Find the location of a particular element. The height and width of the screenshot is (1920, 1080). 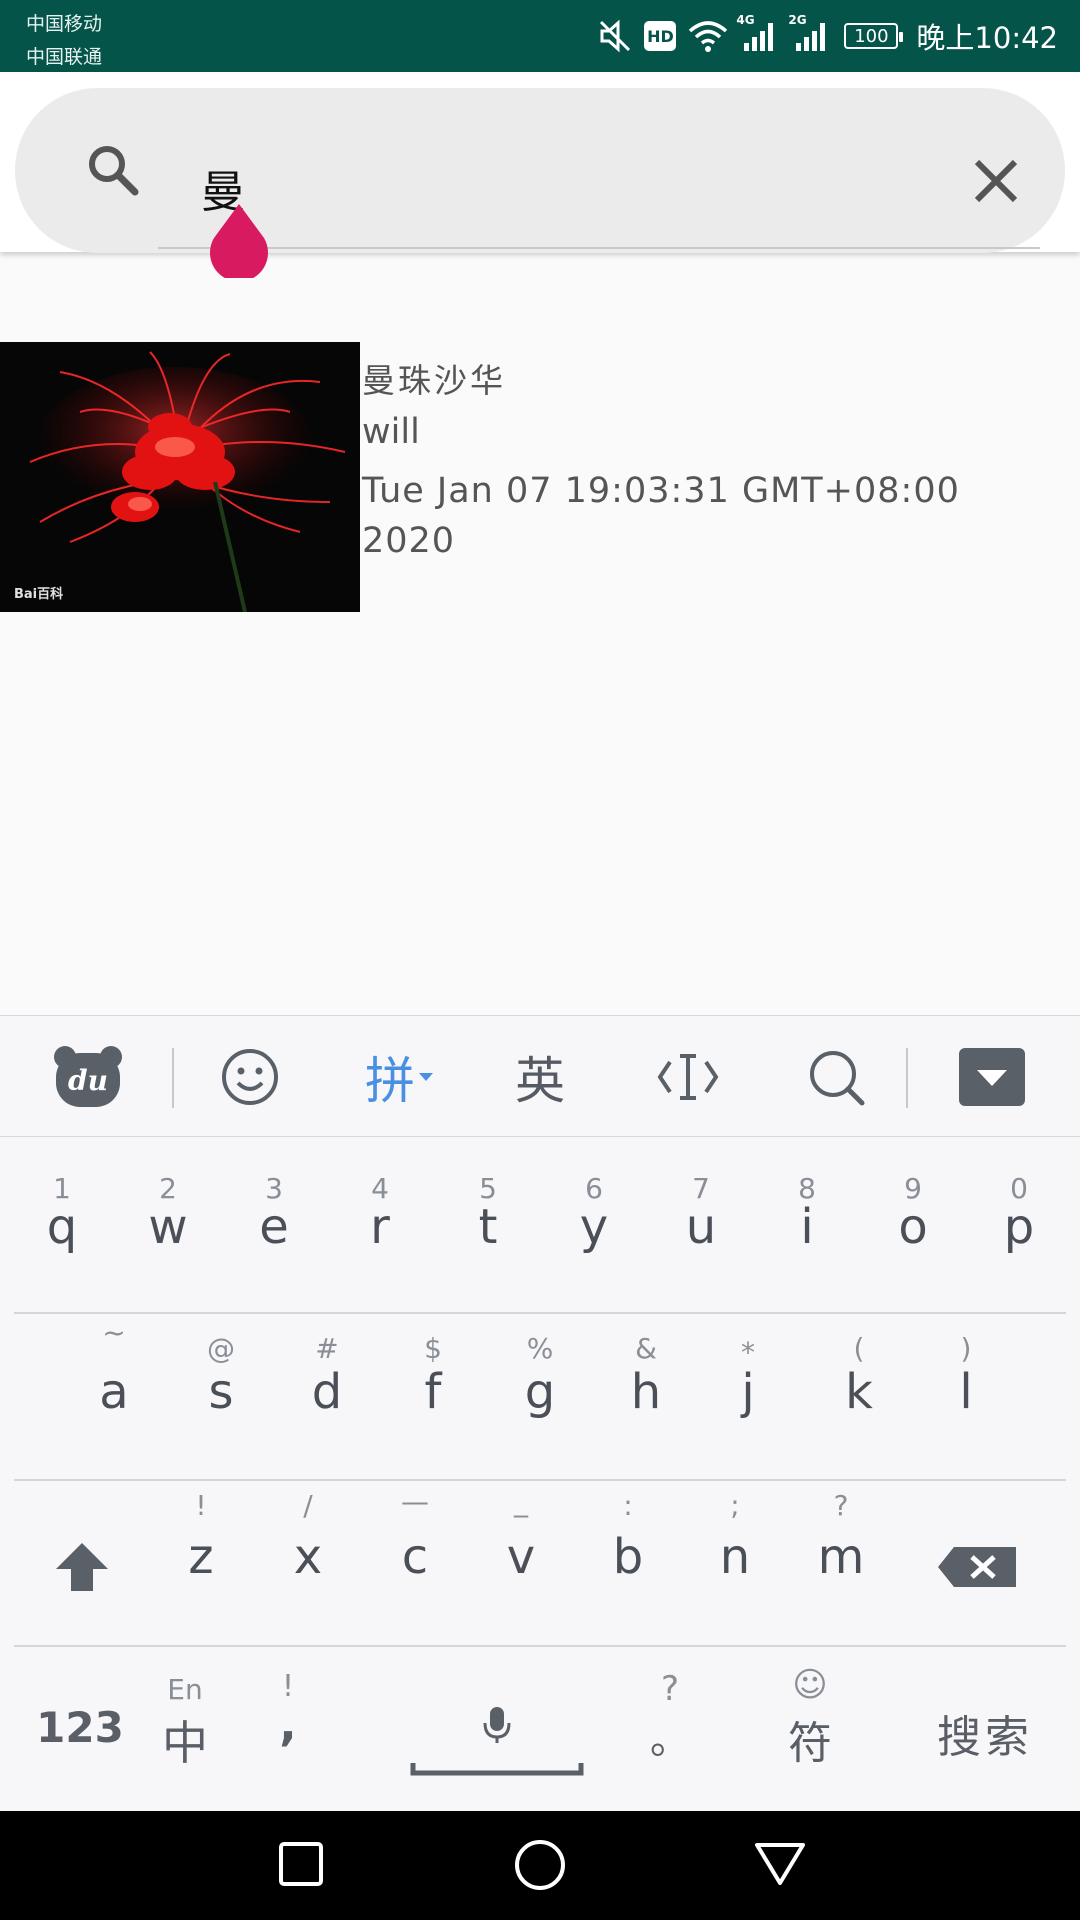

keyboard-toolbar: du 拼 英 is located at coordinates (540, 1076).